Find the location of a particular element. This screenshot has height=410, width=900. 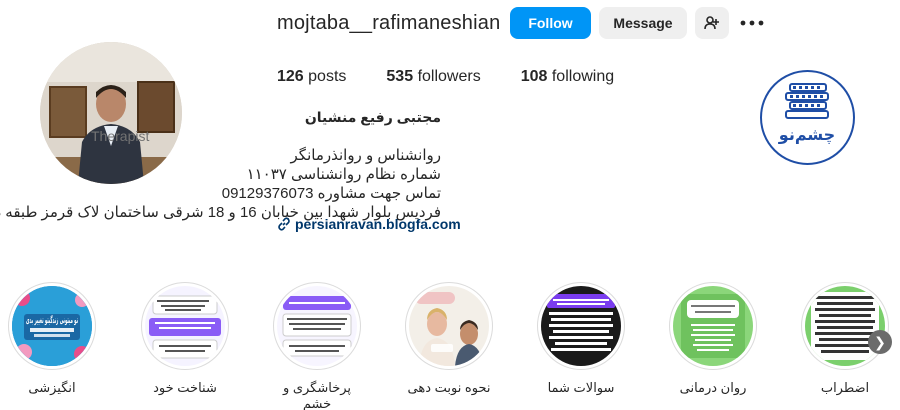

highlights-next-button: ❯ is located at coordinates (880, 342).